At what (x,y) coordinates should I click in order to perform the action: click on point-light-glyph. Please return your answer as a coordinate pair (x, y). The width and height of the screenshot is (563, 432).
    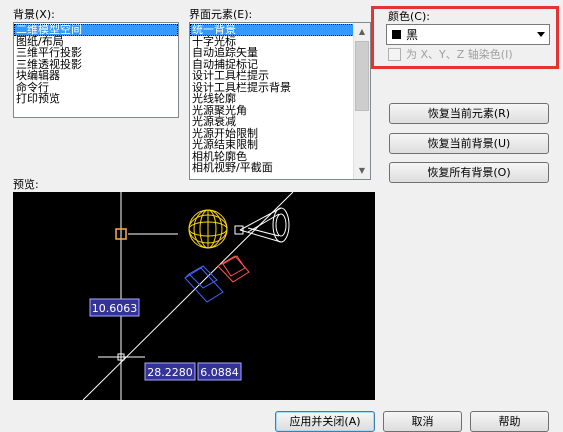
    Looking at the image, I should click on (208, 229).